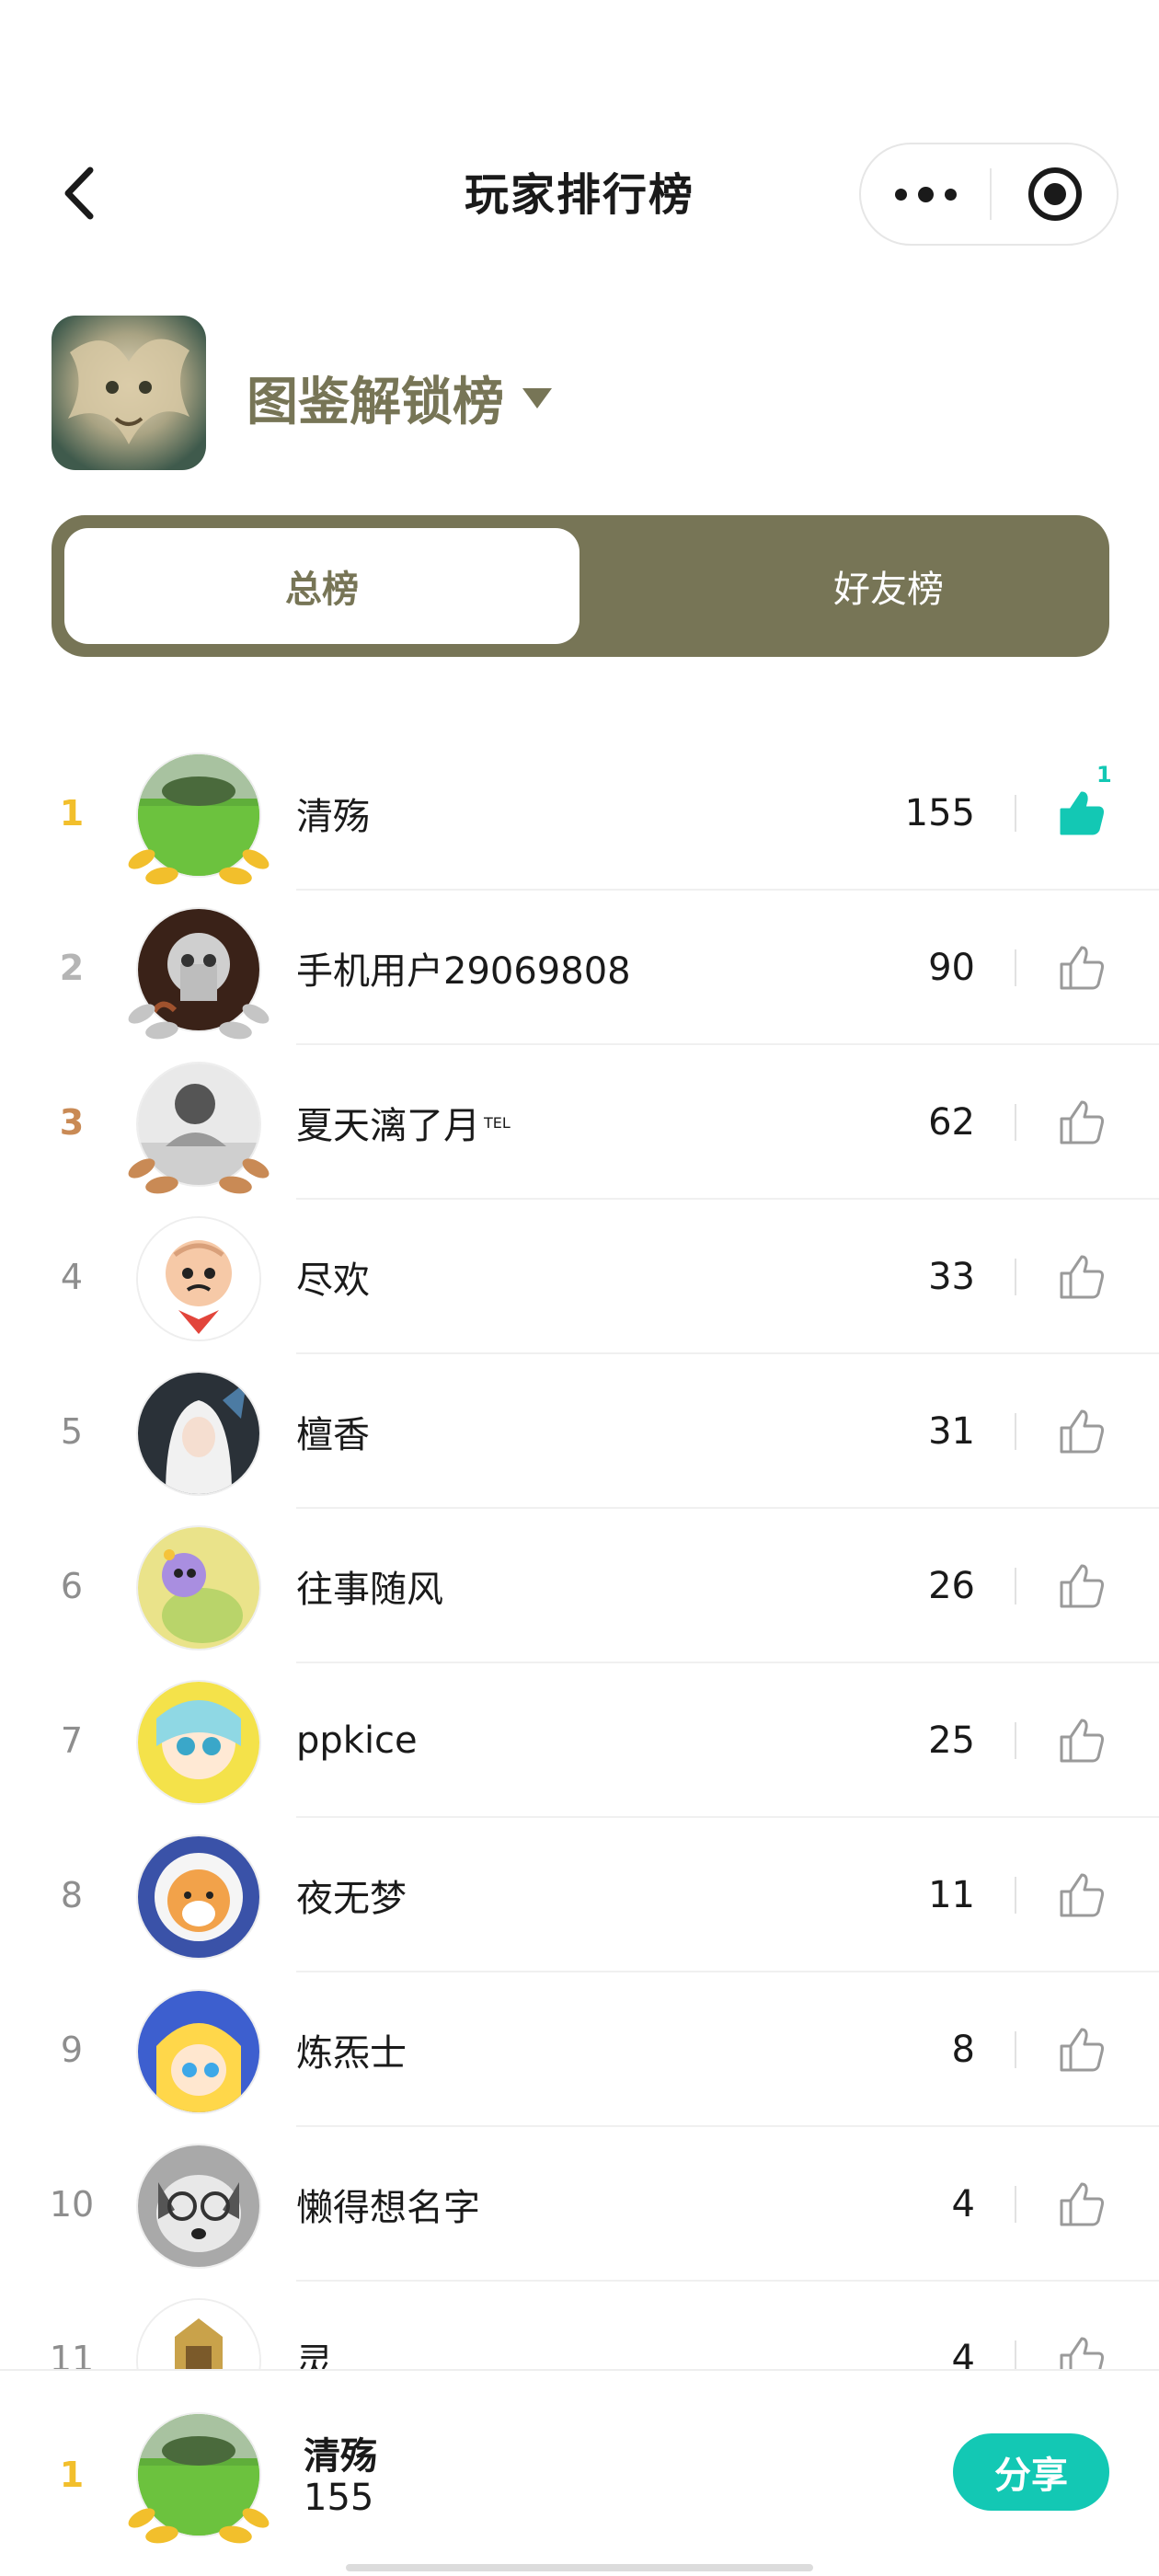  What do you see at coordinates (333, 1280) in the screenshot?
I see `player-name-text: 尽欢` at bounding box center [333, 1280].